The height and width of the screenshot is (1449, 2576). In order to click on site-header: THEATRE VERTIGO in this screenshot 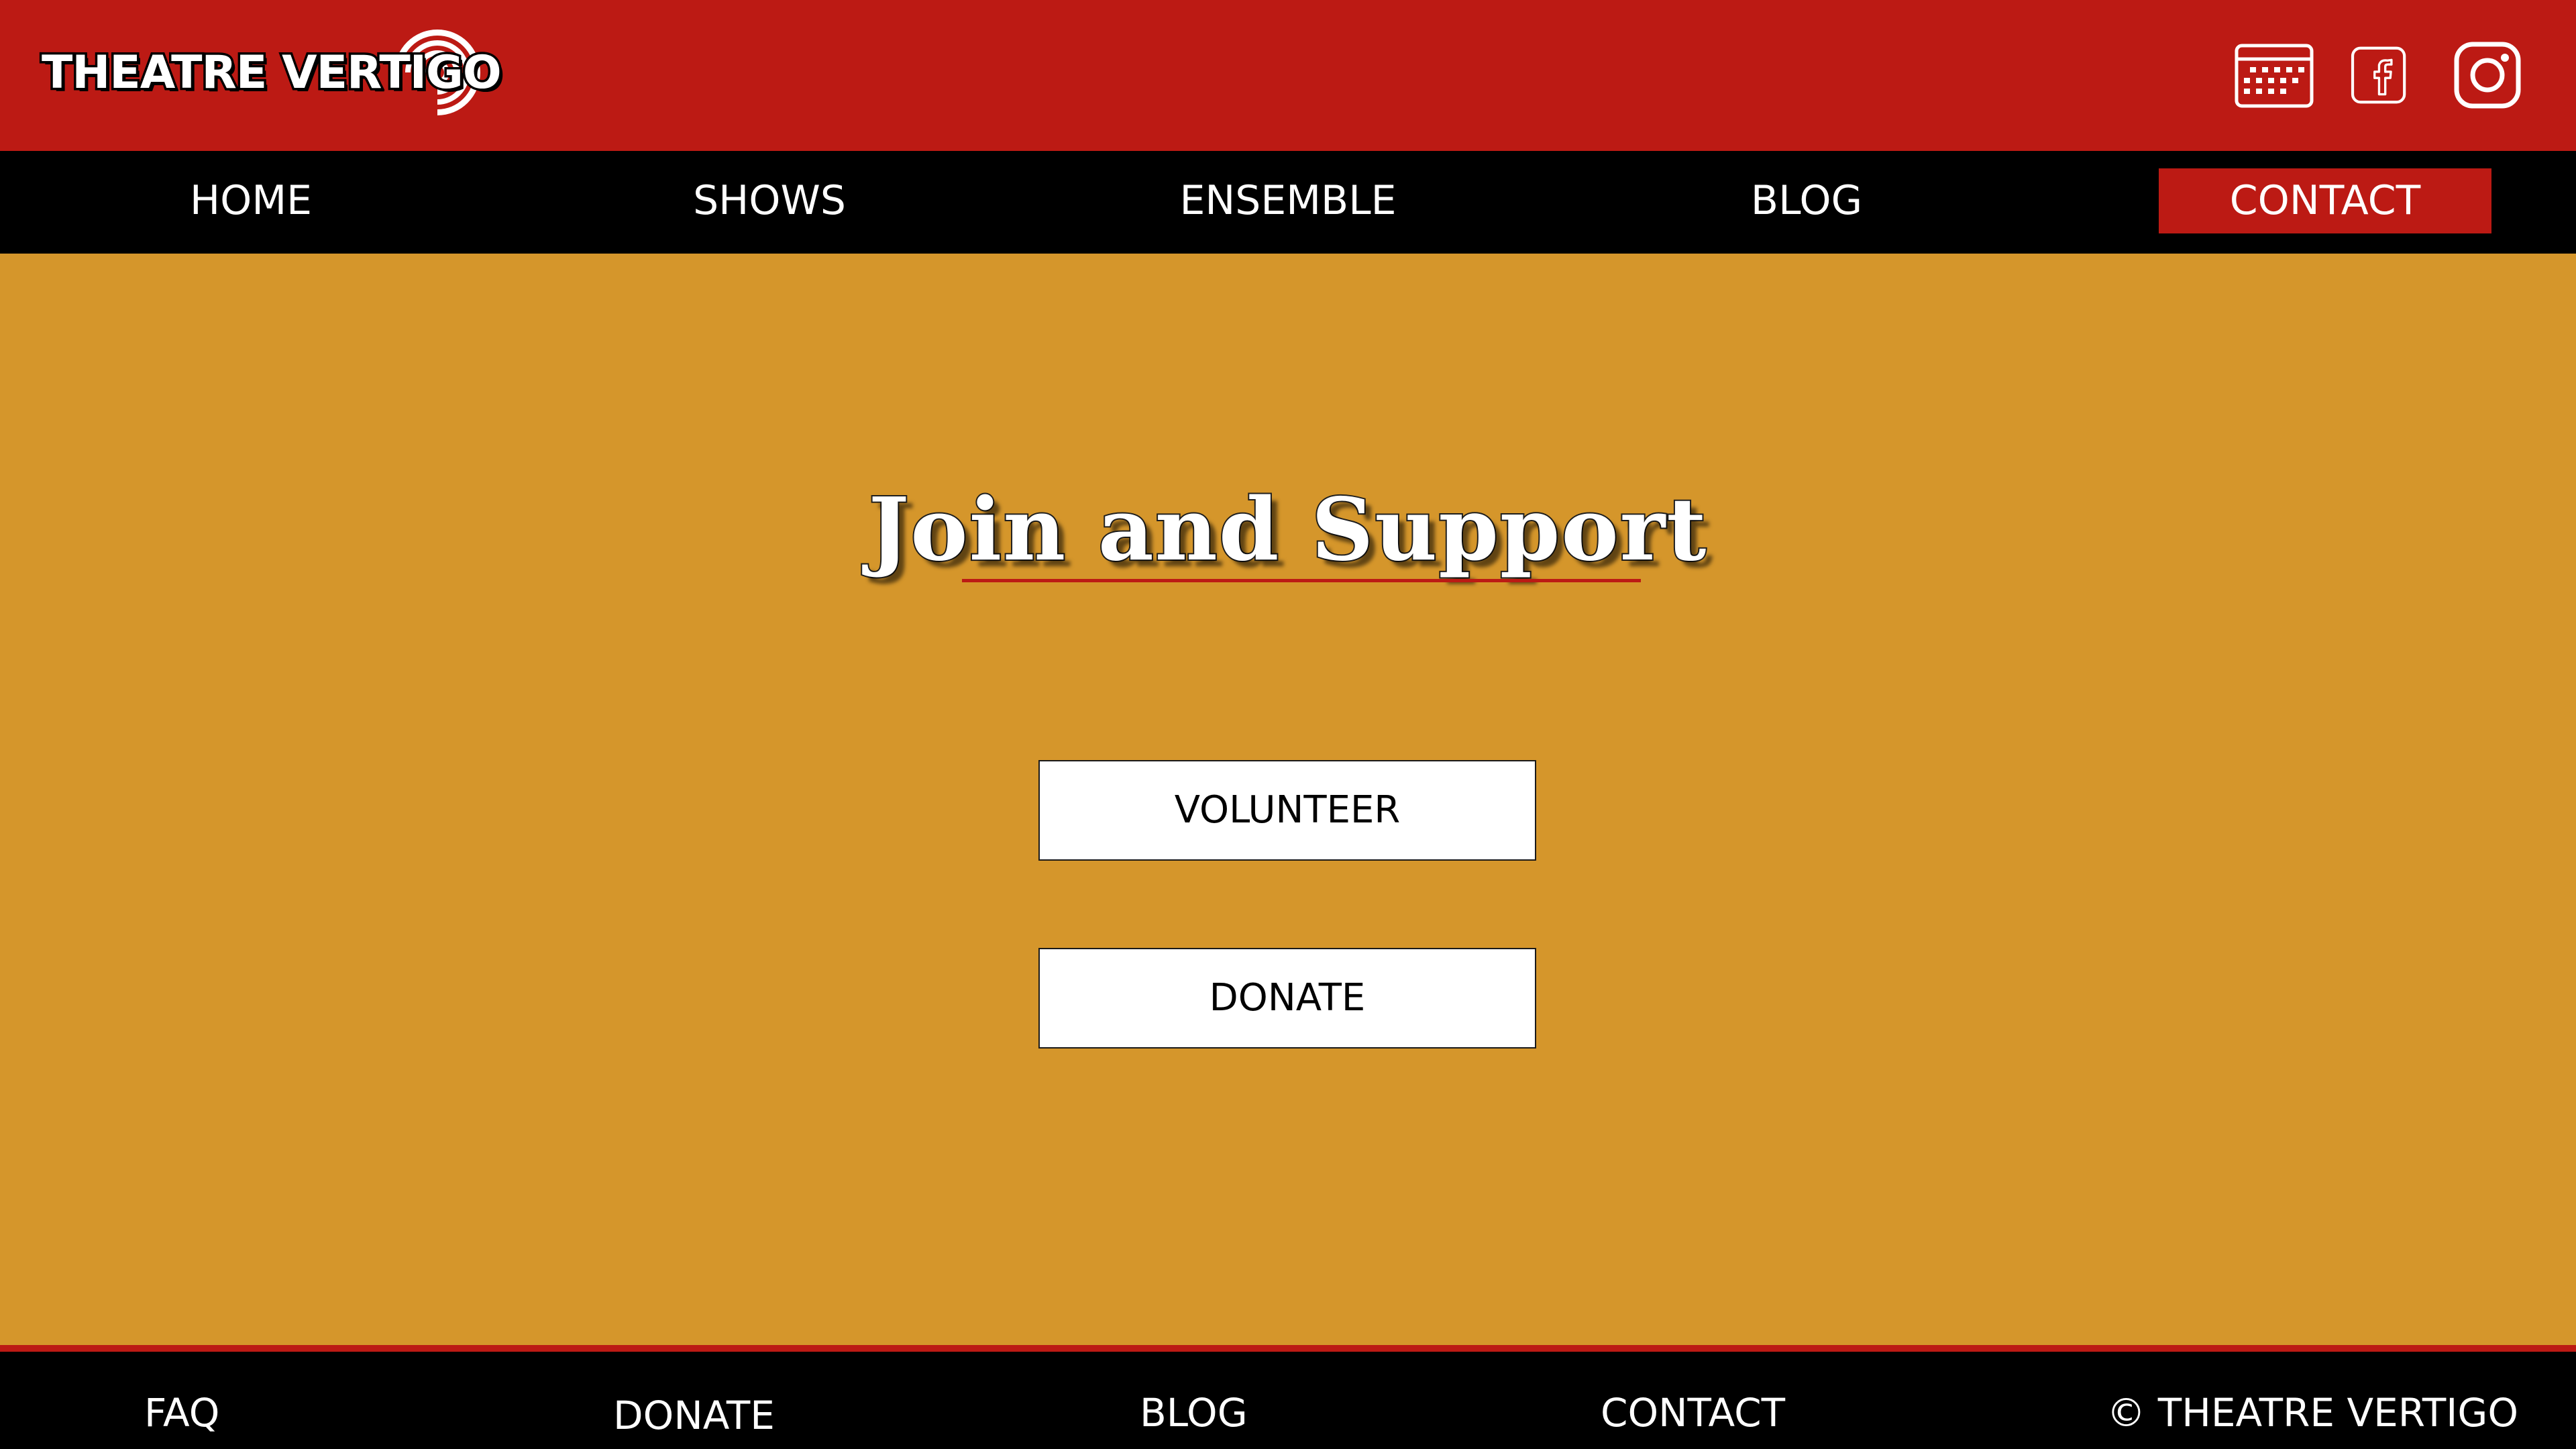, I will do `click(1288, 75)`.